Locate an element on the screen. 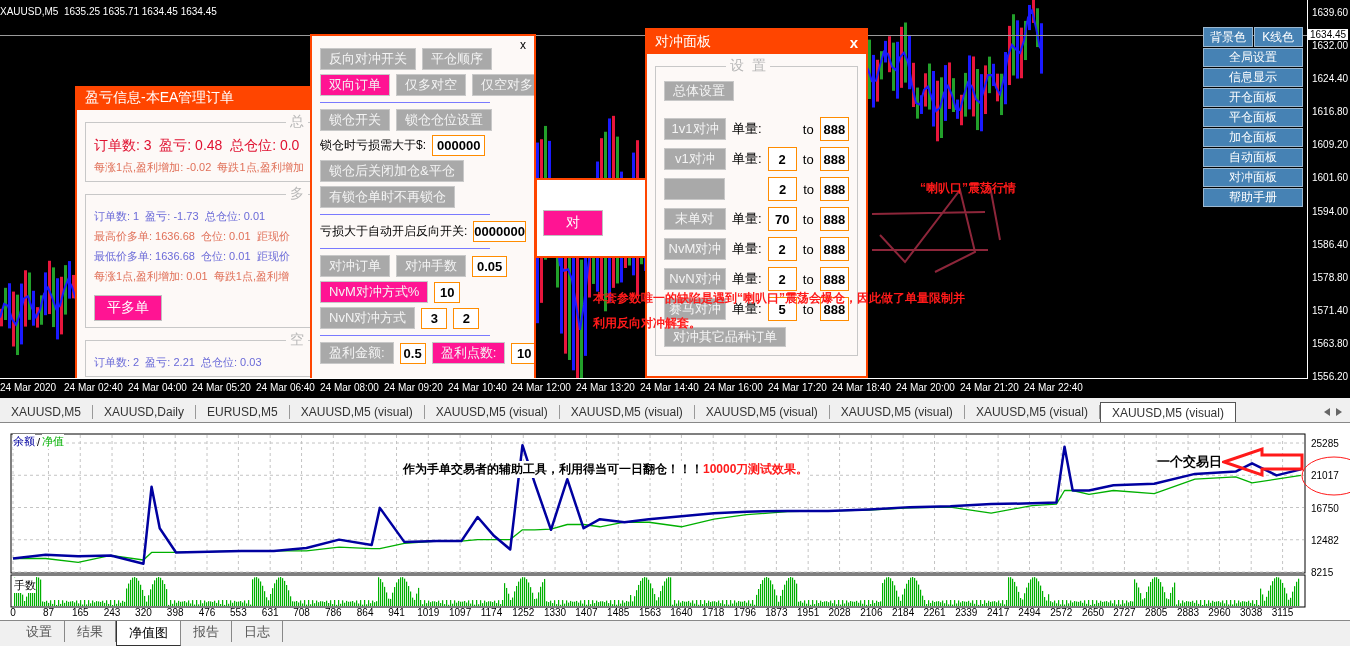 The width and height of the screenshot is (1350, 646). bottom-tab: 净值图 is located at coordinates (148, 633).